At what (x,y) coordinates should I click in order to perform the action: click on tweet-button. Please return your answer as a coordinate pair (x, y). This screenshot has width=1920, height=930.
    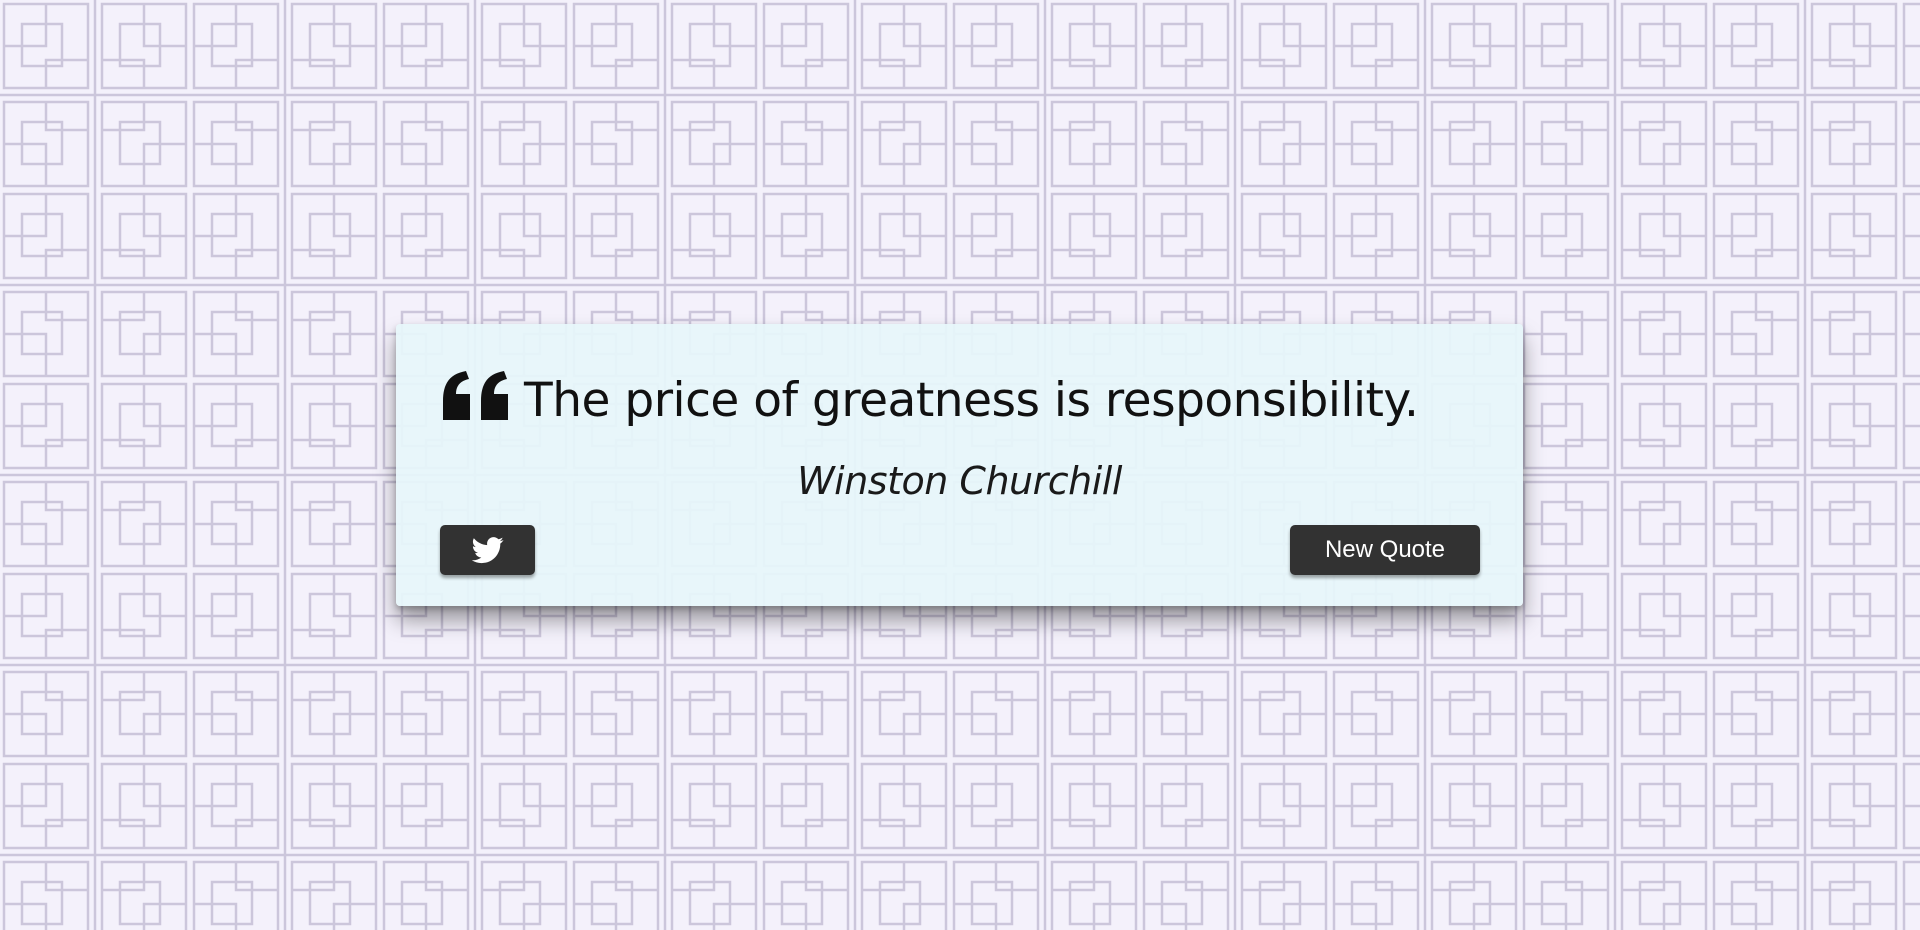
    Looking at the image, I should click on (487, 550).